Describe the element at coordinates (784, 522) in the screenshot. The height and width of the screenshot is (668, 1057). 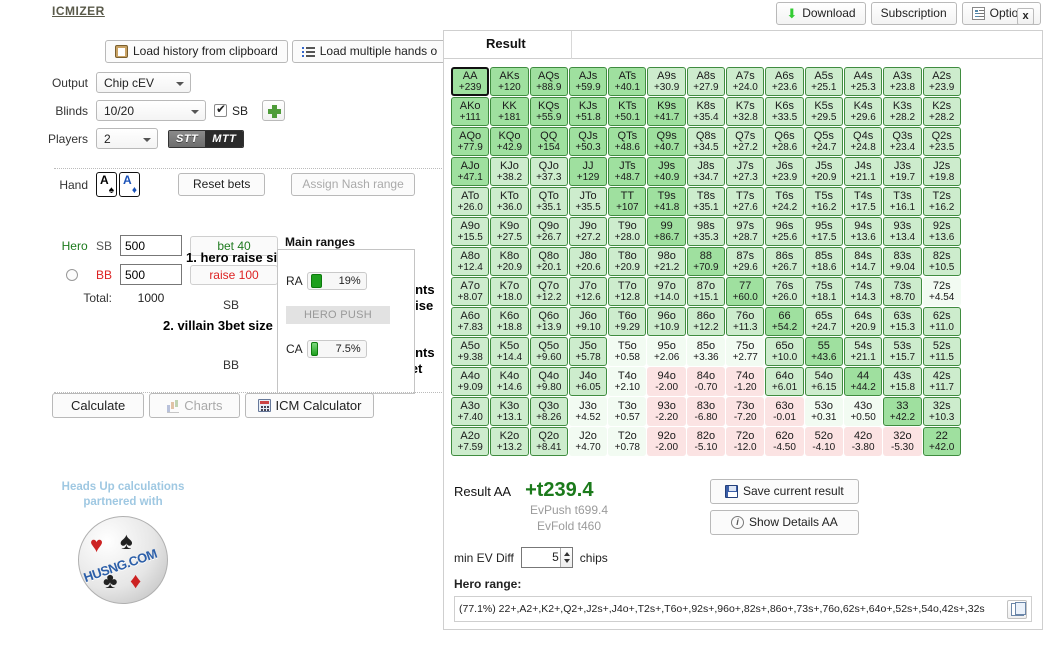
I see `show-details-button: i Show Details AA` at that location.